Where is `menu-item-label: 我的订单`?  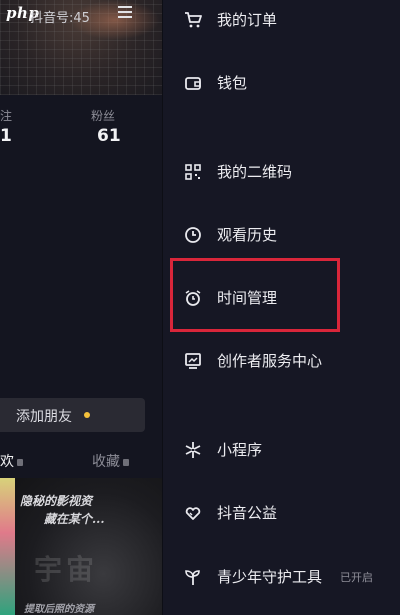 menu-item-label: 我的订单 is located at coordinates (247, 20).